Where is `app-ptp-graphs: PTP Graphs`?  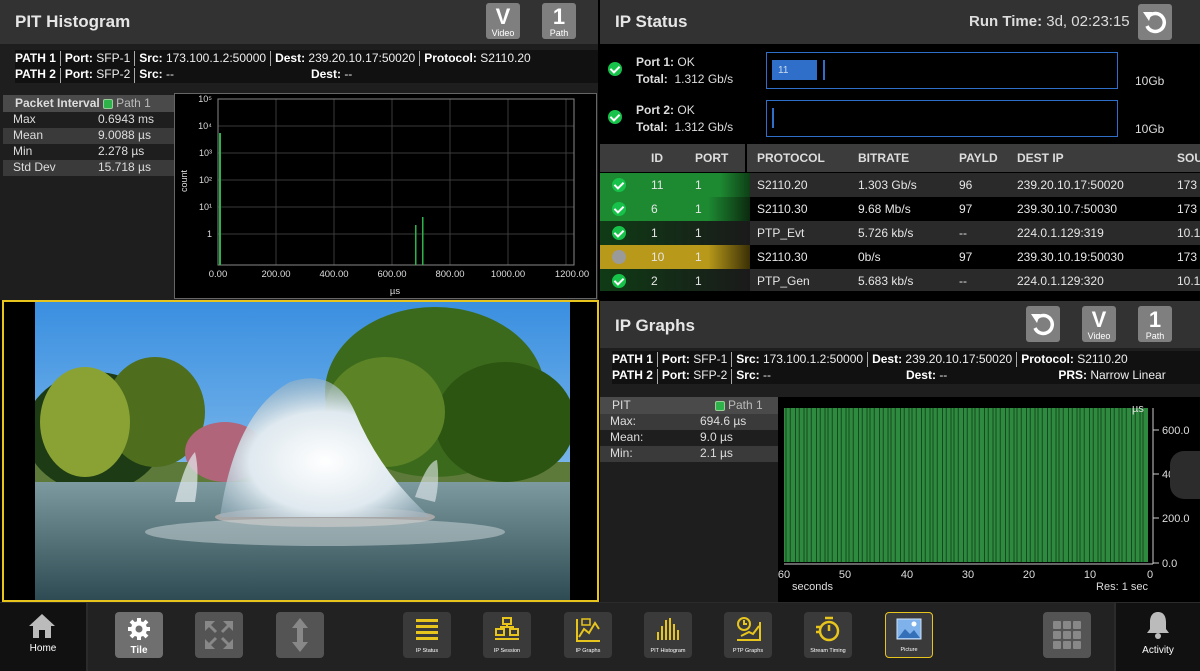
app-ptp-graphs: PTP Graphs is located at coordinates (748, 635).